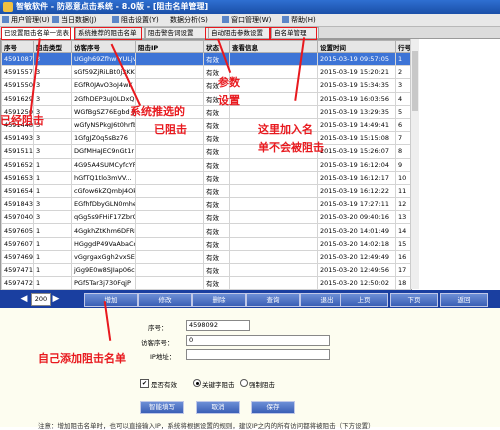  What do you see at coordinates (17, 217) in the screenshot?
I see `table-cell: 4597040` at bounding box center [17, 217].